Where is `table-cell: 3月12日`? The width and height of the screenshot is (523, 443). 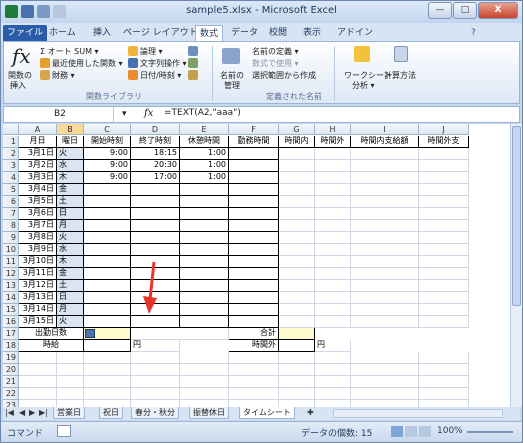
table-cell: 3月12日 is located at coordinates (38, 286).